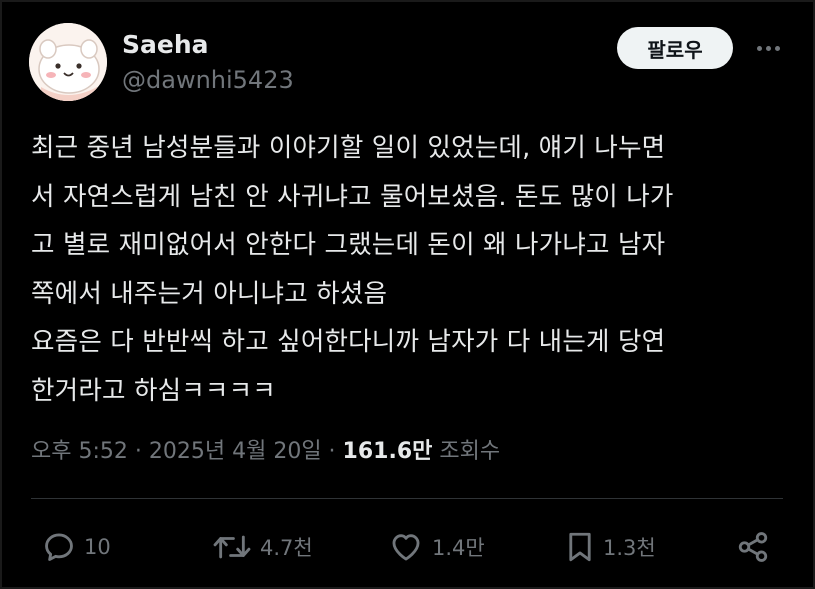 Image resolution: width=815 pixels, height=589 pixels. What do you see at coordinates (59, 547) in the screenshot?
I see `reply-icon` at bounding box center [59, 547].